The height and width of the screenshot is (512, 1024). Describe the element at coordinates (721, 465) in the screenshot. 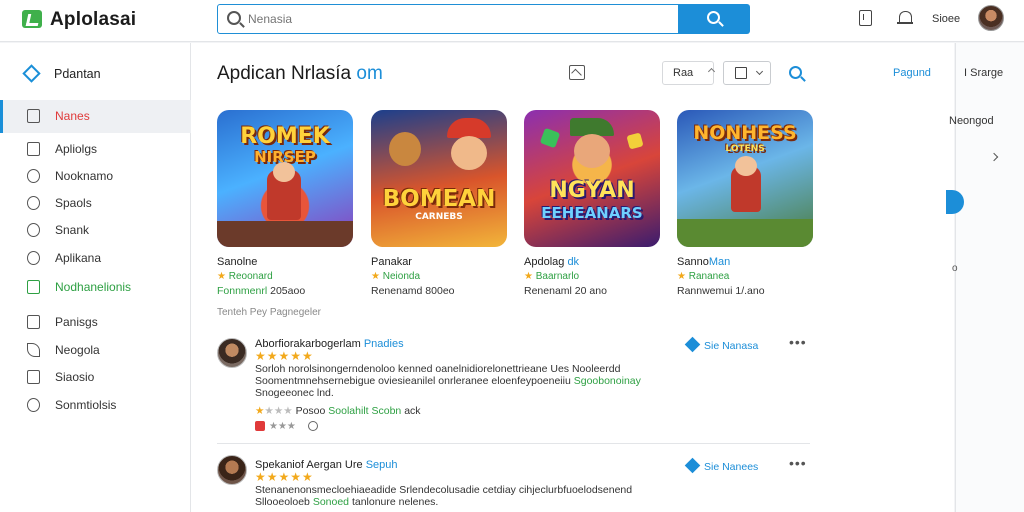

I see `helpful-badge: Sie Nanees` at that location.